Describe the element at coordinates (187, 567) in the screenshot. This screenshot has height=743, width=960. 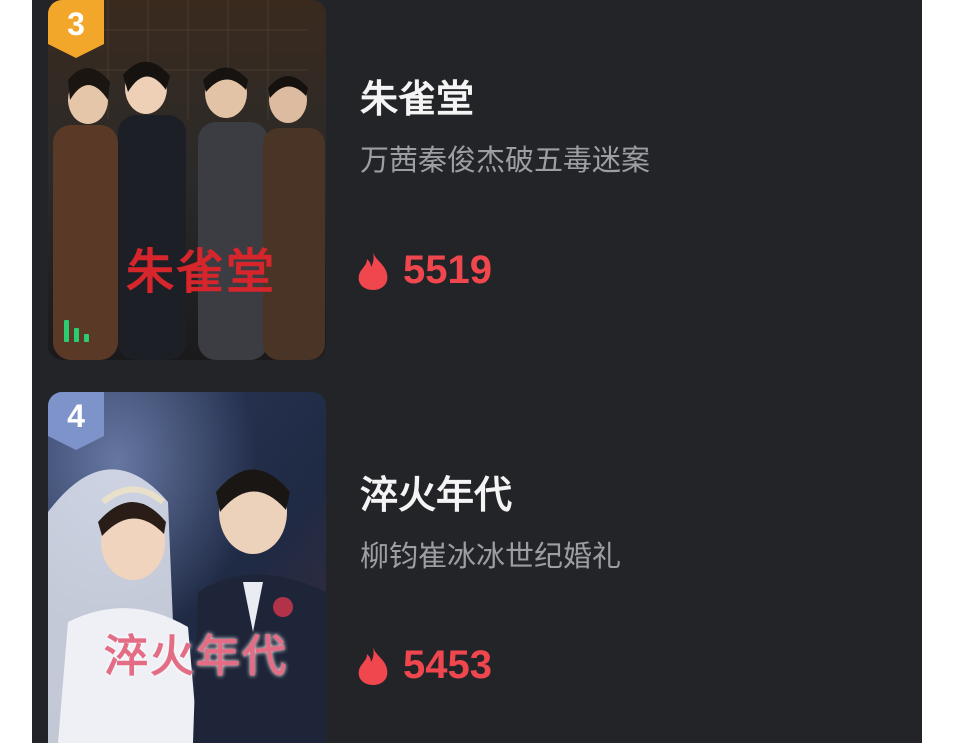
I see `poster-card-item-4: 淬火年代 4` at that location.